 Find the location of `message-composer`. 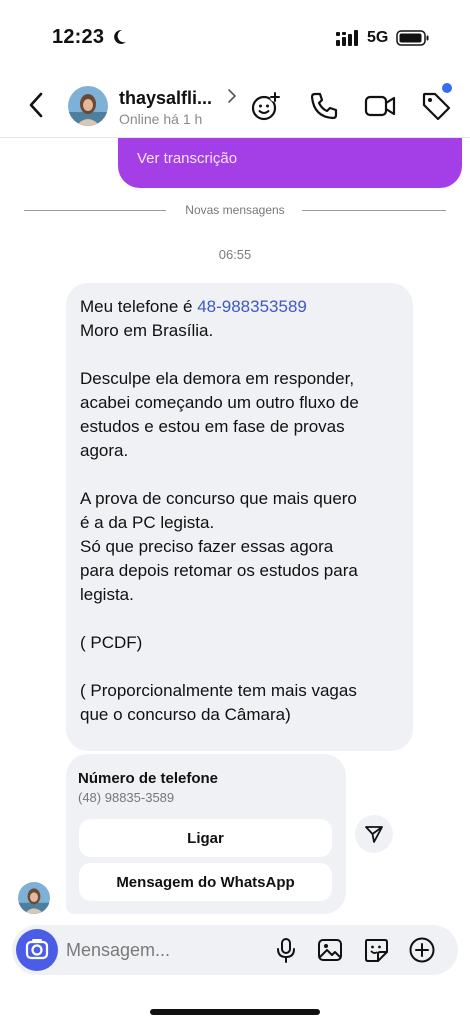

message-composer is located at coordinates (235, 950).